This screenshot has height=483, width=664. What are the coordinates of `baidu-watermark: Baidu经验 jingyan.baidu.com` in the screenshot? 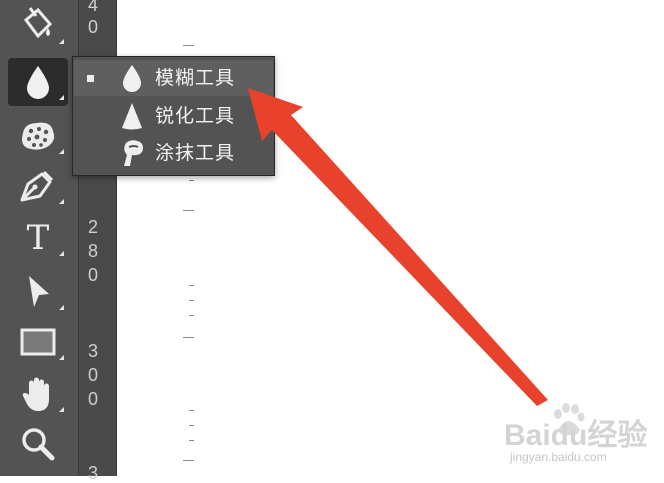 It's located at (579, 437).